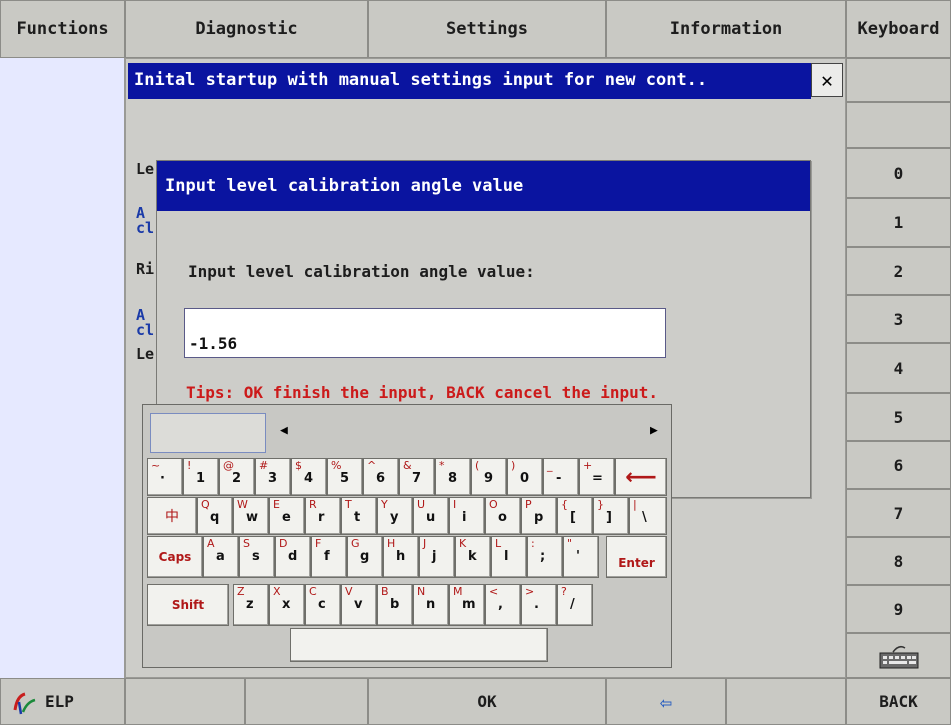 The width and height of the screenshot is (951, 725). I want to click on key: >., so click(539, 605).